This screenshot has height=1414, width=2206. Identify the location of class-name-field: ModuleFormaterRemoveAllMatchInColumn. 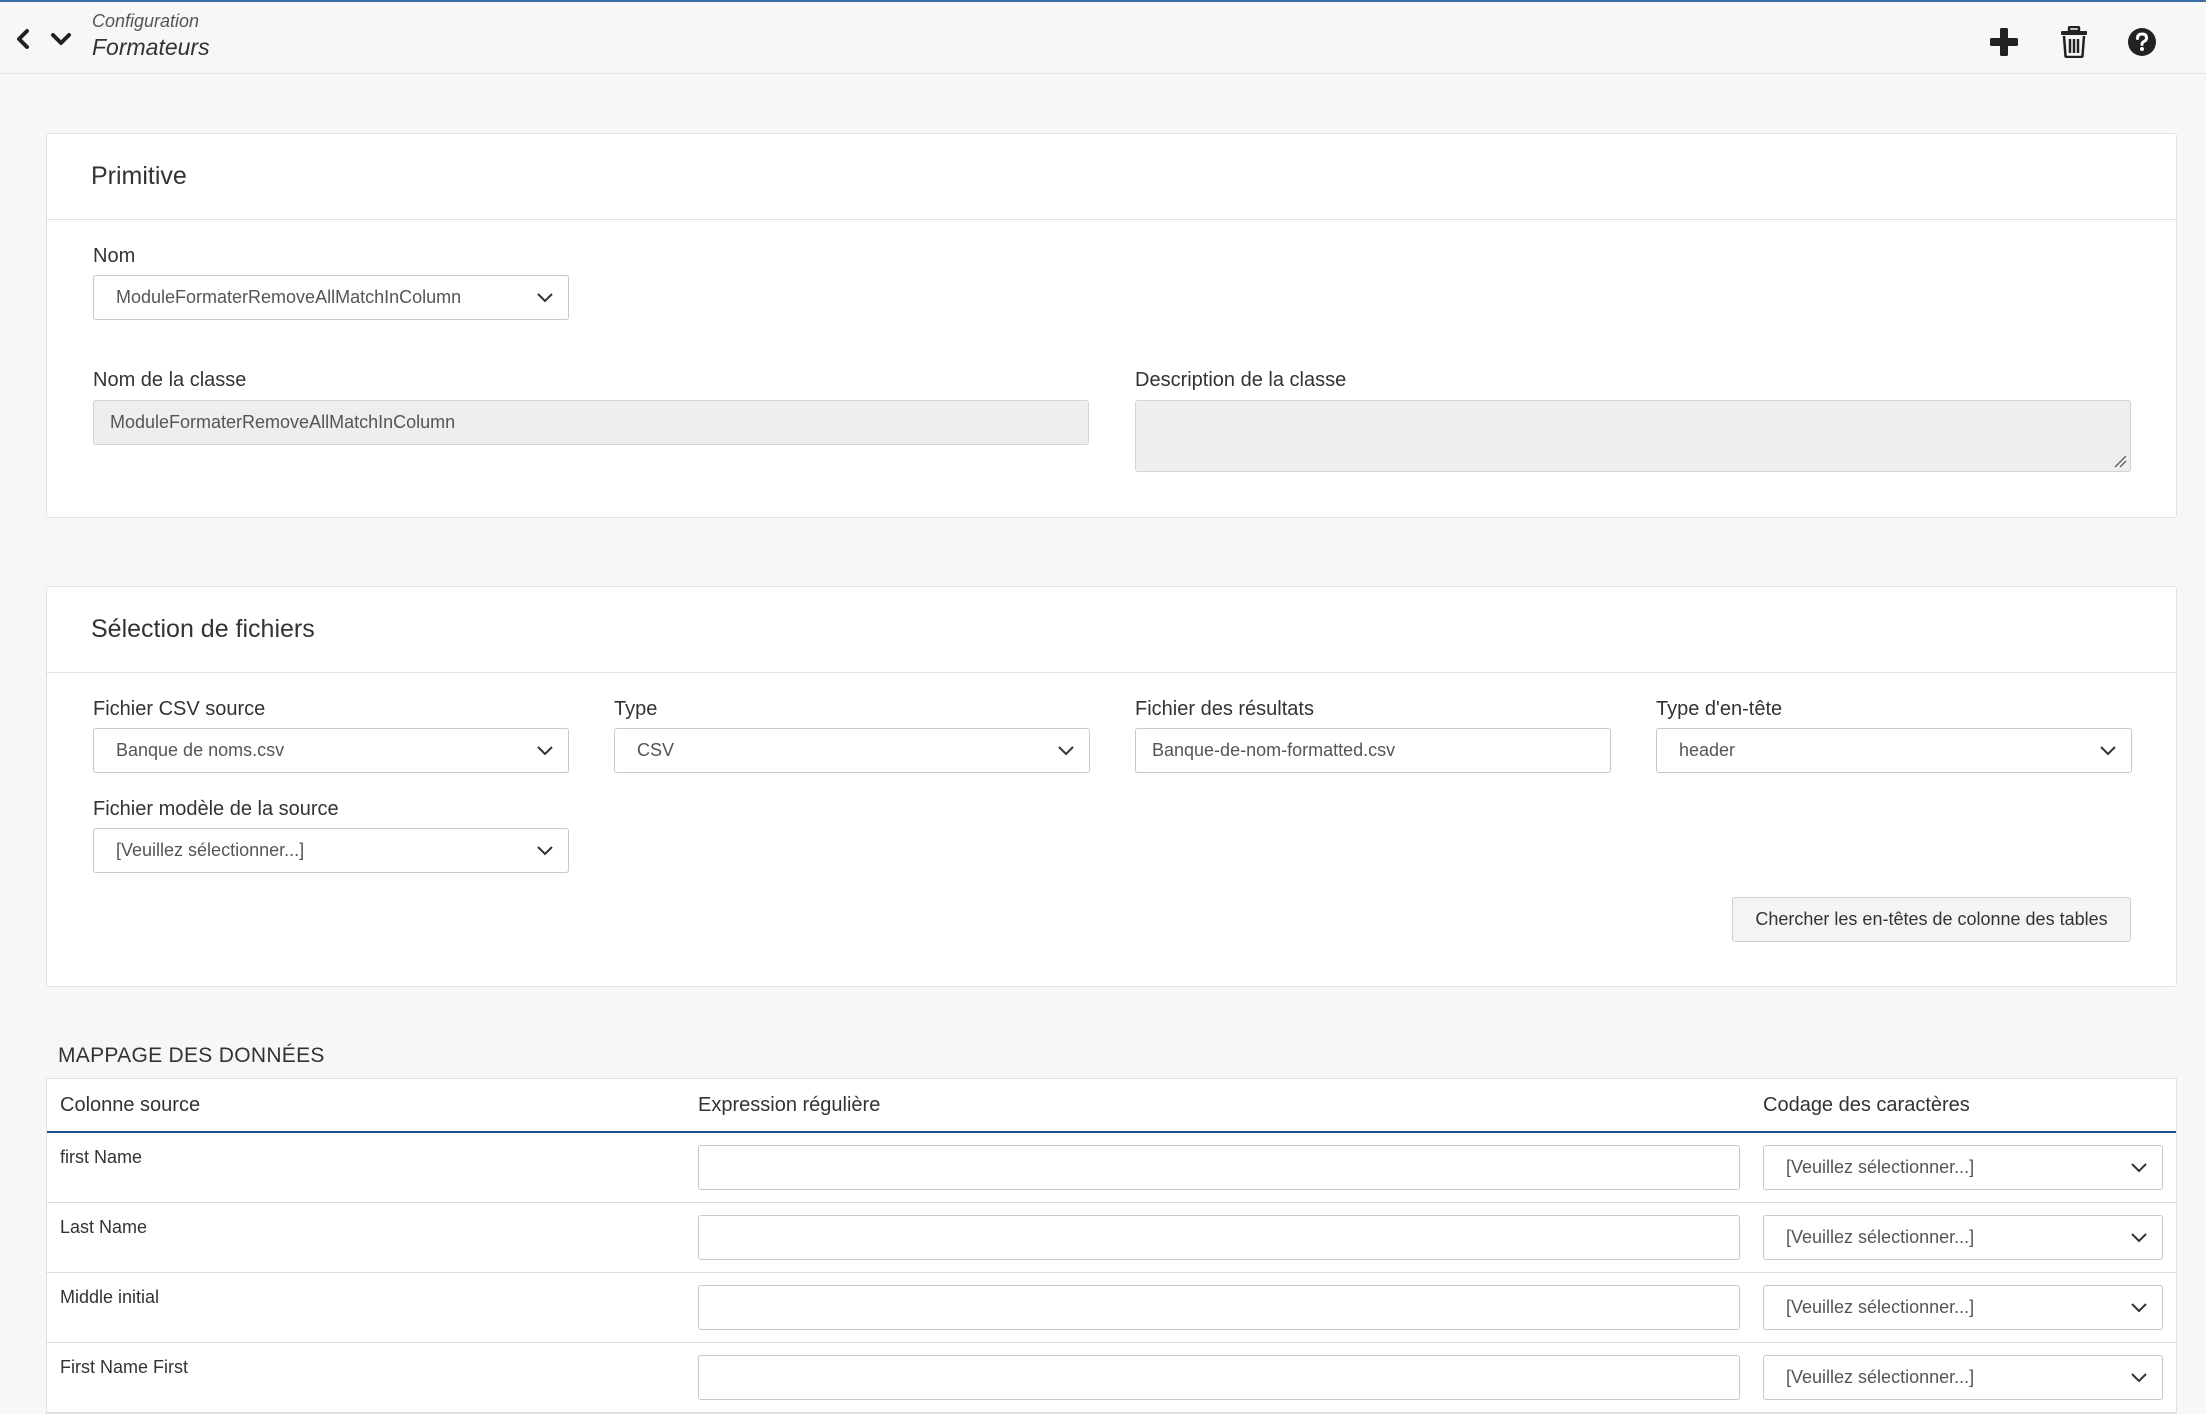
(591, 422).